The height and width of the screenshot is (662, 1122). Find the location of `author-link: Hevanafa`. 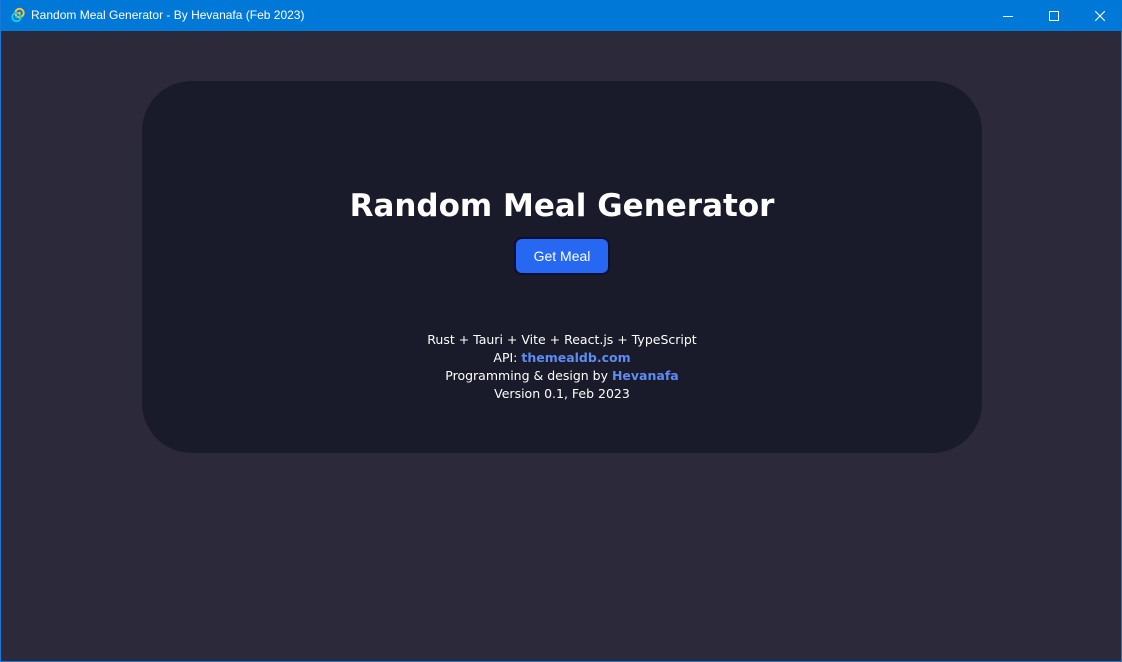

author-link: Hevanafa is located at coordinates (645, 375).